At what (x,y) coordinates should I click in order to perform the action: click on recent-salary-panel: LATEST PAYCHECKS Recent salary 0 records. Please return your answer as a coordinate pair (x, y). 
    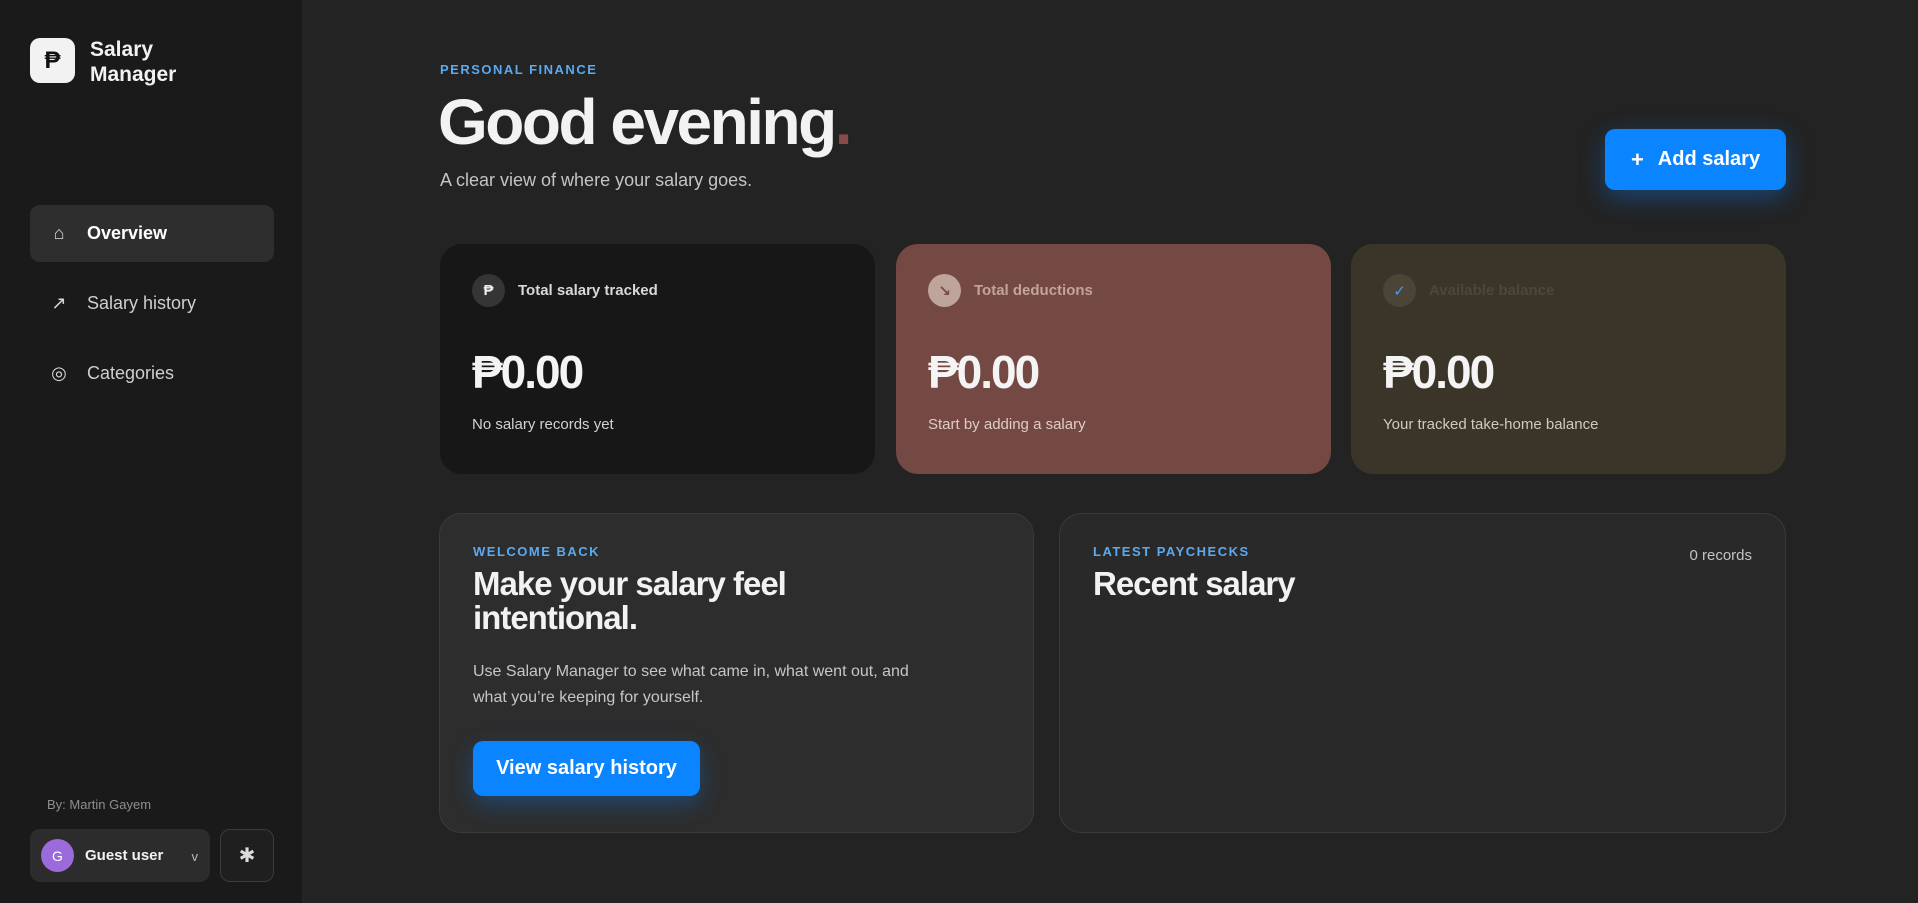
    Looking at the image, I should click on (1422, 673).